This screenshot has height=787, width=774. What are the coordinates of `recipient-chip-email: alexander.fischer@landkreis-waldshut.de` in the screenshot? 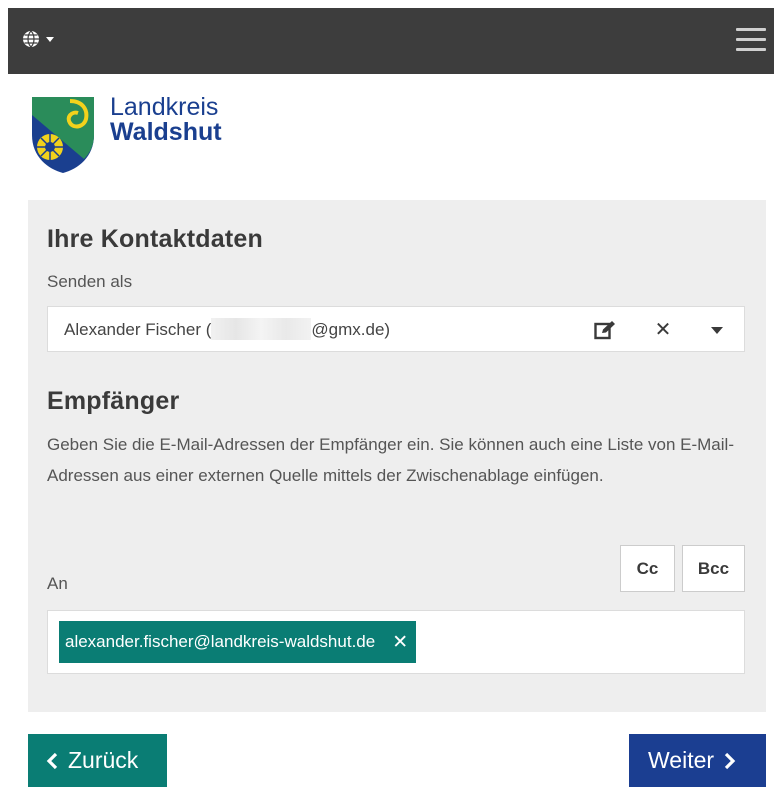 It's located at (220, 641).